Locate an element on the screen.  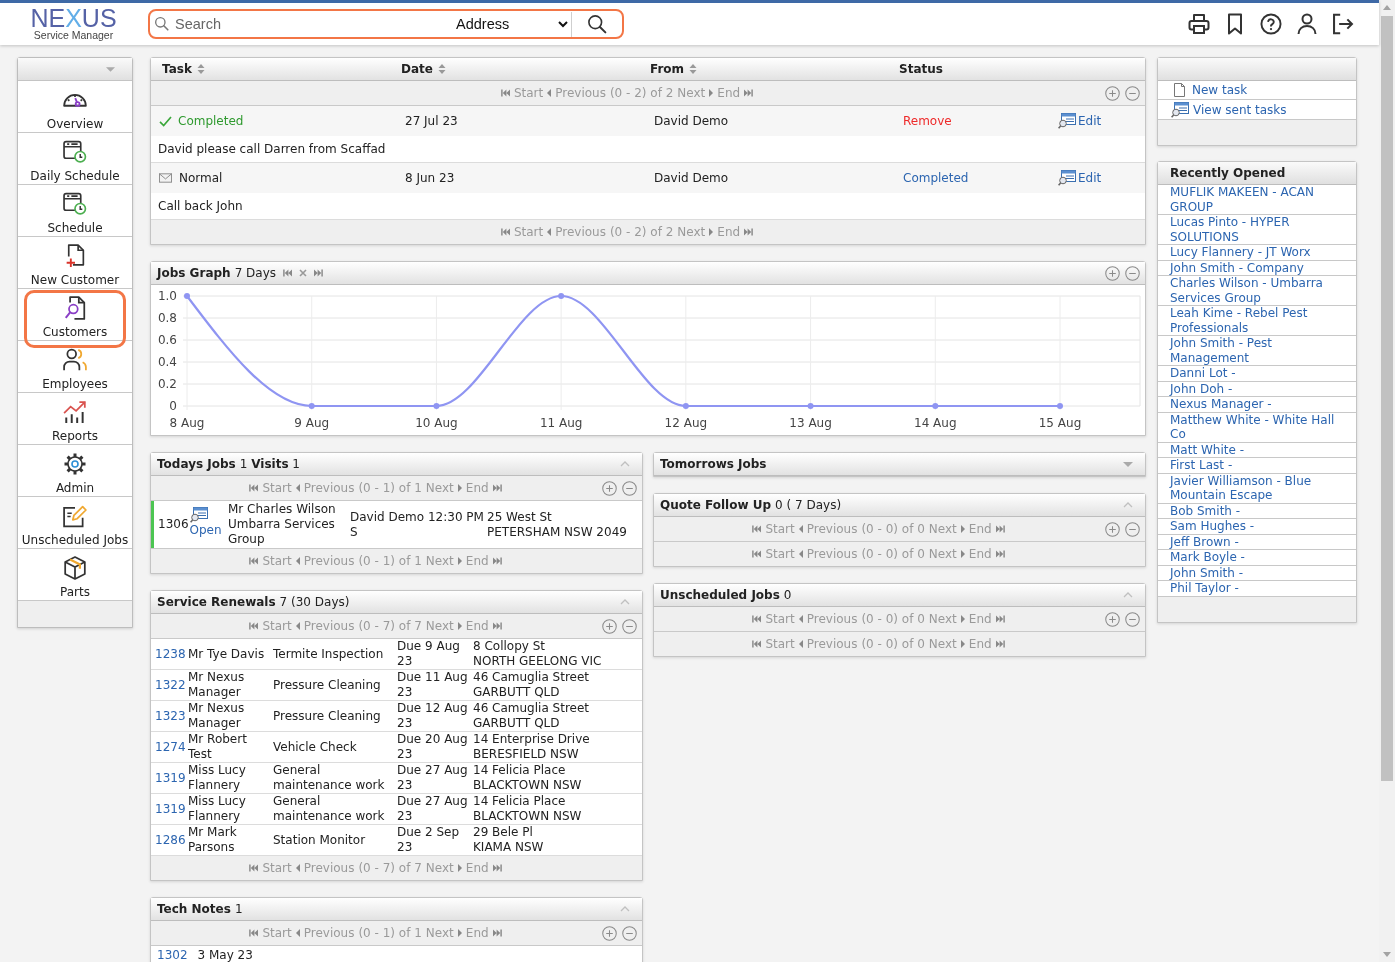
recent-item: Lucy Flannery - JT Worx is located at coordinates (1257, 253).